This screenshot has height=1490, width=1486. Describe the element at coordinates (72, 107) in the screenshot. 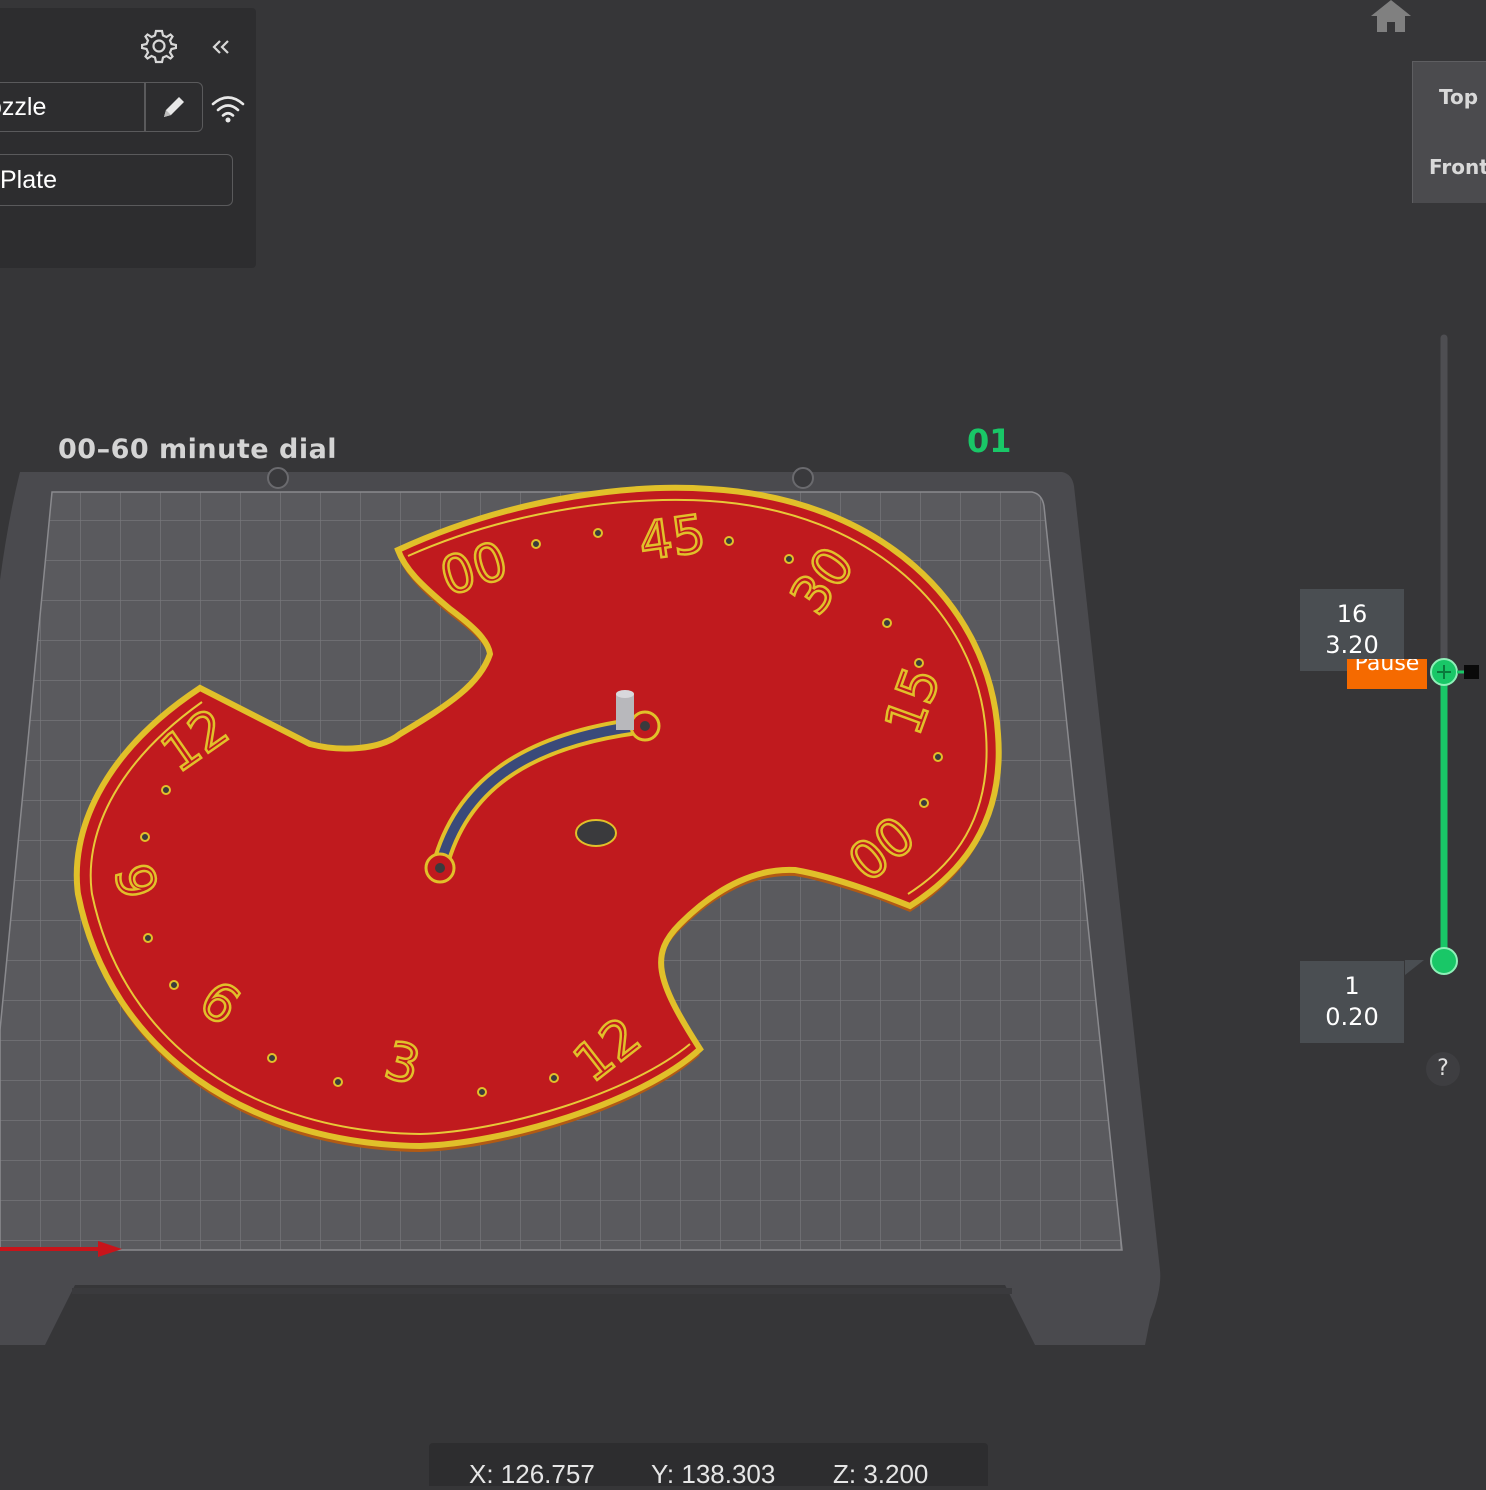

I see `printer-select: ozzle` at that location.